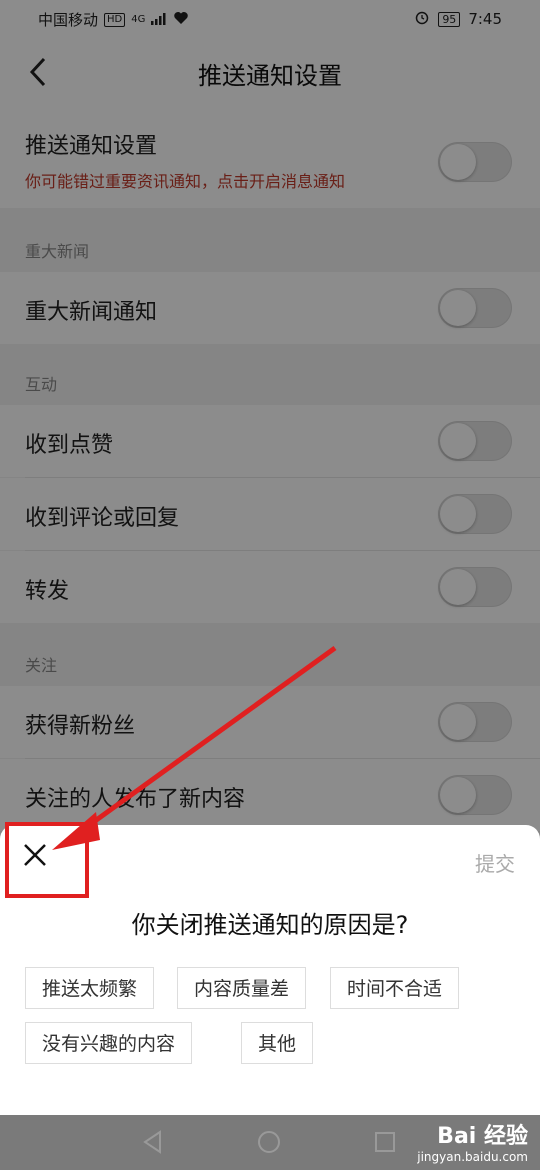 Image resolution: width=540 pixels, height=1170 pixels. What do you see at coordinates (90, 988) in the screenshot?
I see `reason-option-too-frequent: 推送太频繁` at bounding box center [90, 988].